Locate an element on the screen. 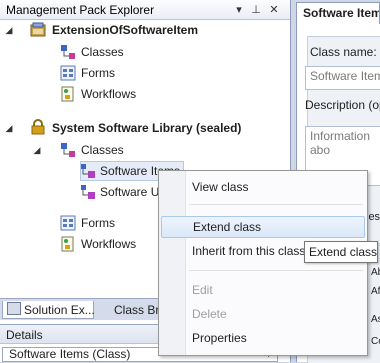  description-value: Information abo is located at coordinates (340, 143).